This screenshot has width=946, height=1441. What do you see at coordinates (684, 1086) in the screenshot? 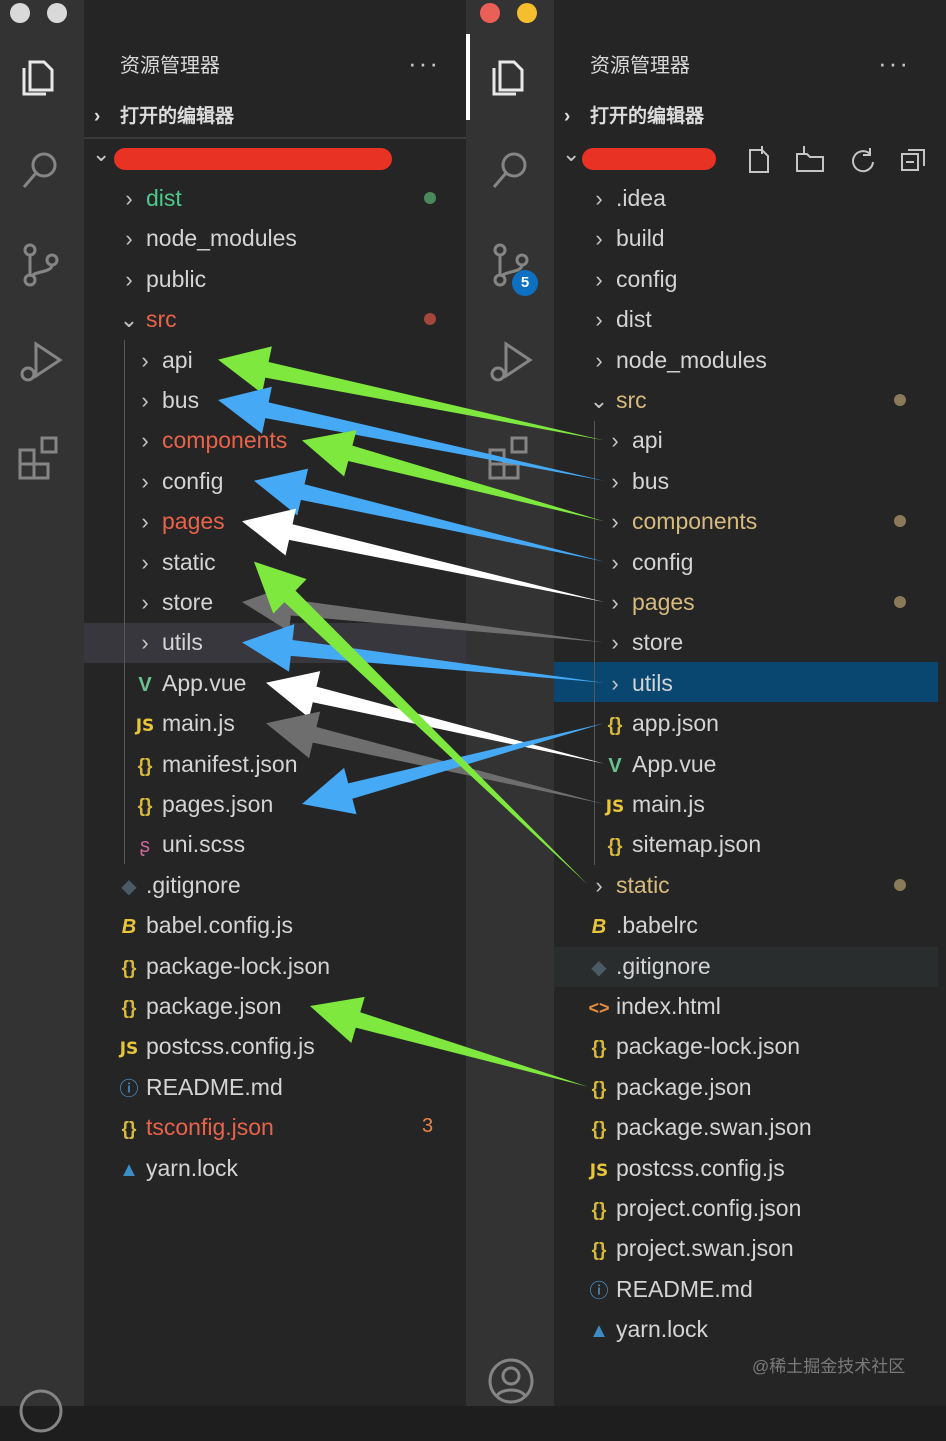
I see `item-label: package.json` at bounding box center [684, 1086].